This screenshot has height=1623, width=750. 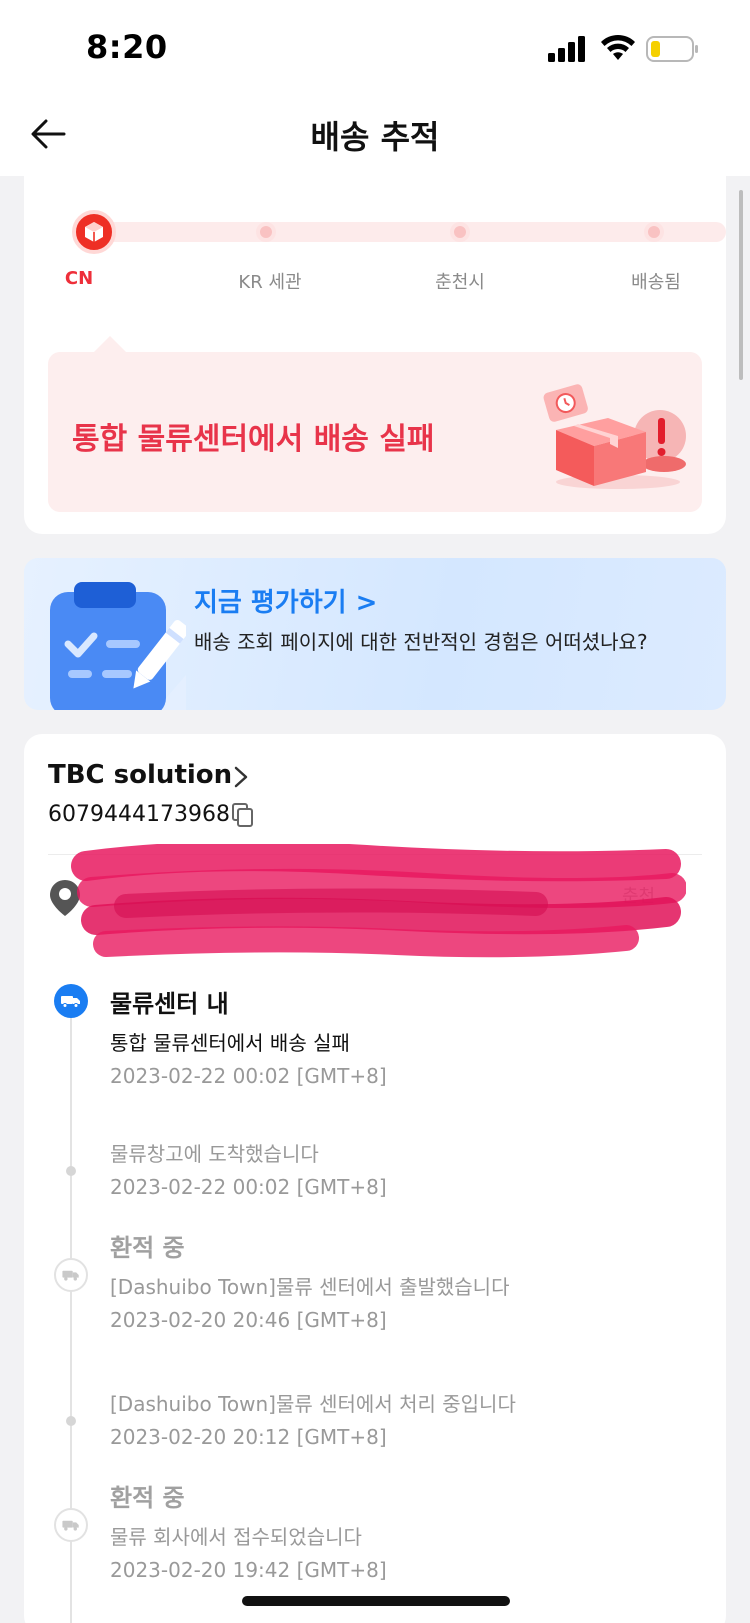 What do you see at coordinates (127, 47) in the screenshot?
I see `status-time: 8:20` at bounding box center [127, 47].